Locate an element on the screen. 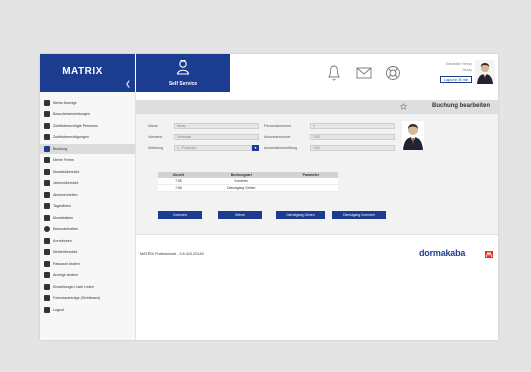 The height and width of the screenshot is (372, 531). pin-icon is located at coordinates (47, 194).